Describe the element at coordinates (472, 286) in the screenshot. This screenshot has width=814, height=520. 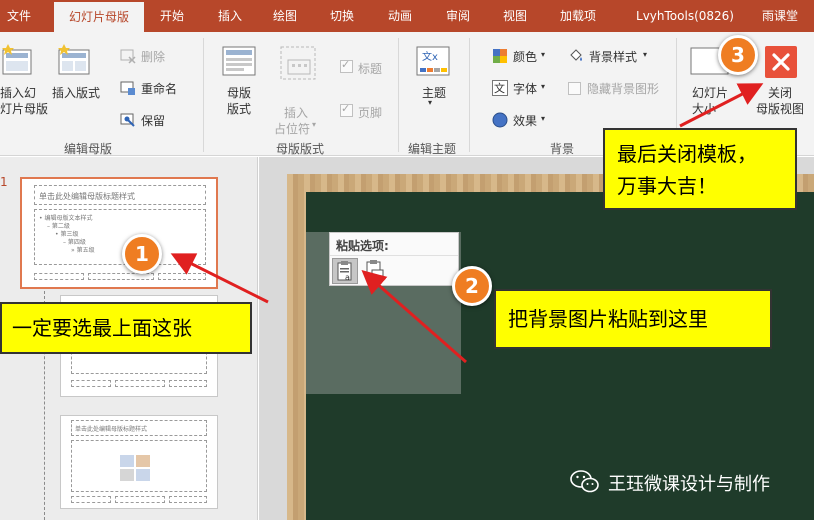
I see `step-badge-2: 2` at that location.